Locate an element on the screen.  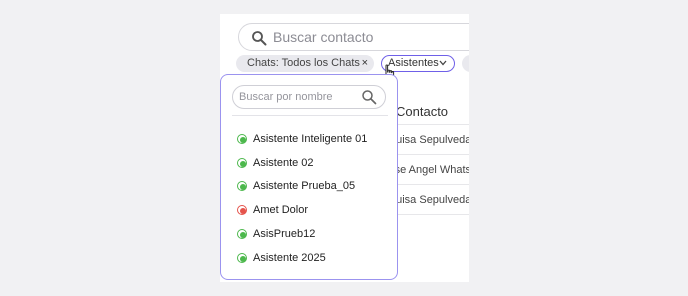
assistant-item: AsisPrueb12 is located at coordinates (302, 234).